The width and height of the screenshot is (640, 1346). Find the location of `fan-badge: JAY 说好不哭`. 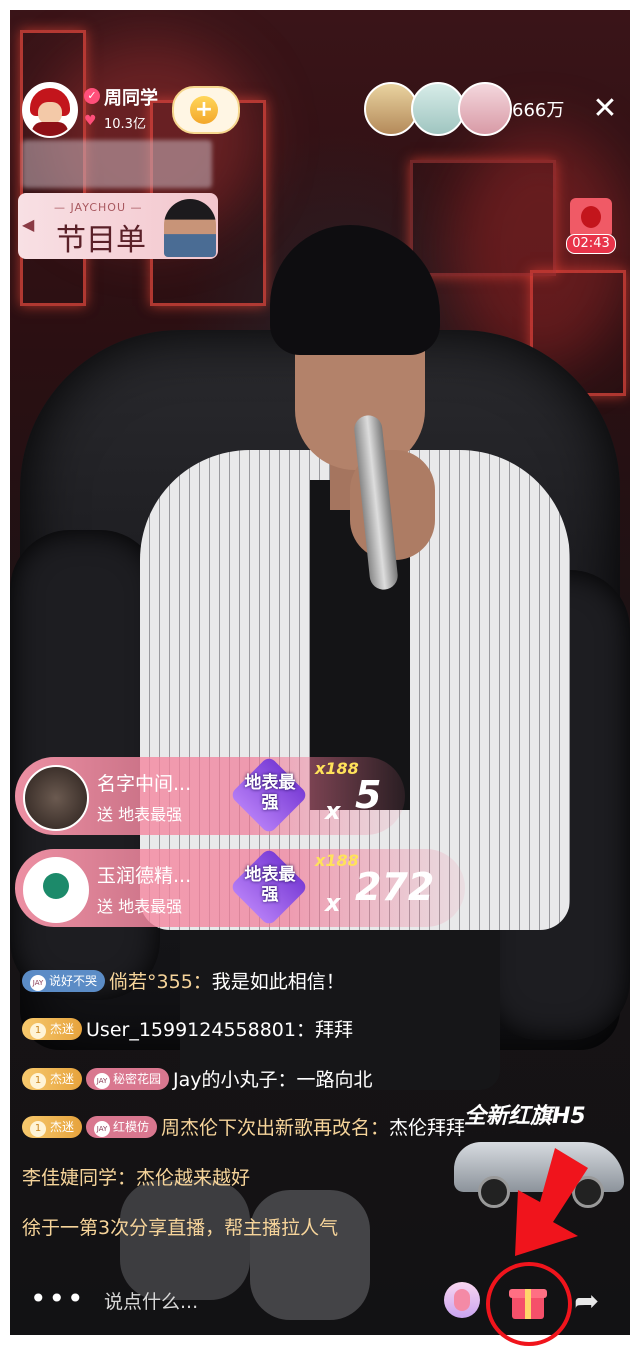

fan-badge: JAY 说好不哭 is located at coordinates (64, 981).